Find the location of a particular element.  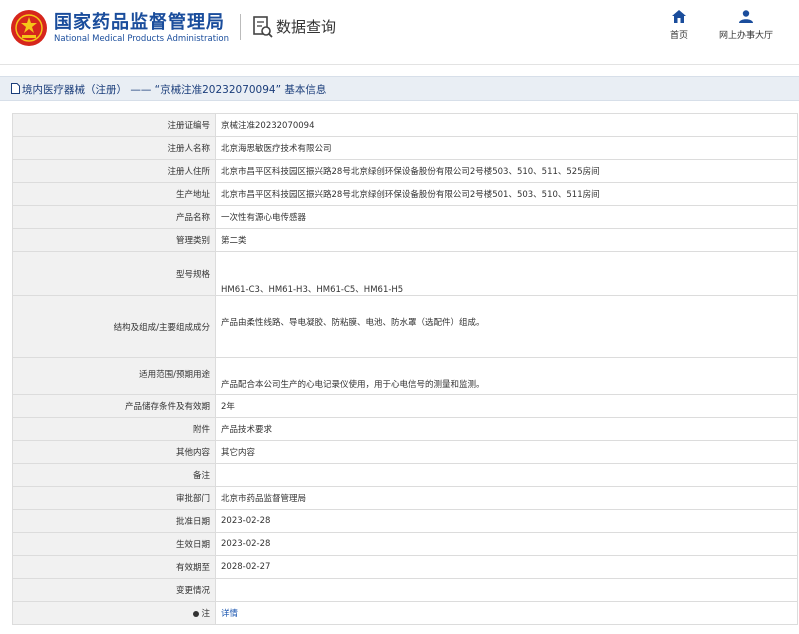

table-row: 注册证编号 京械注准20232070094 is located at coordinates (405, 125).